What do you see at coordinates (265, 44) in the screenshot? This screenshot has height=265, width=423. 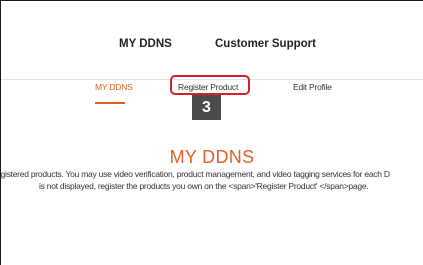 I see `nav-customer-support: Customer Support` at bounding box center [265, 44].